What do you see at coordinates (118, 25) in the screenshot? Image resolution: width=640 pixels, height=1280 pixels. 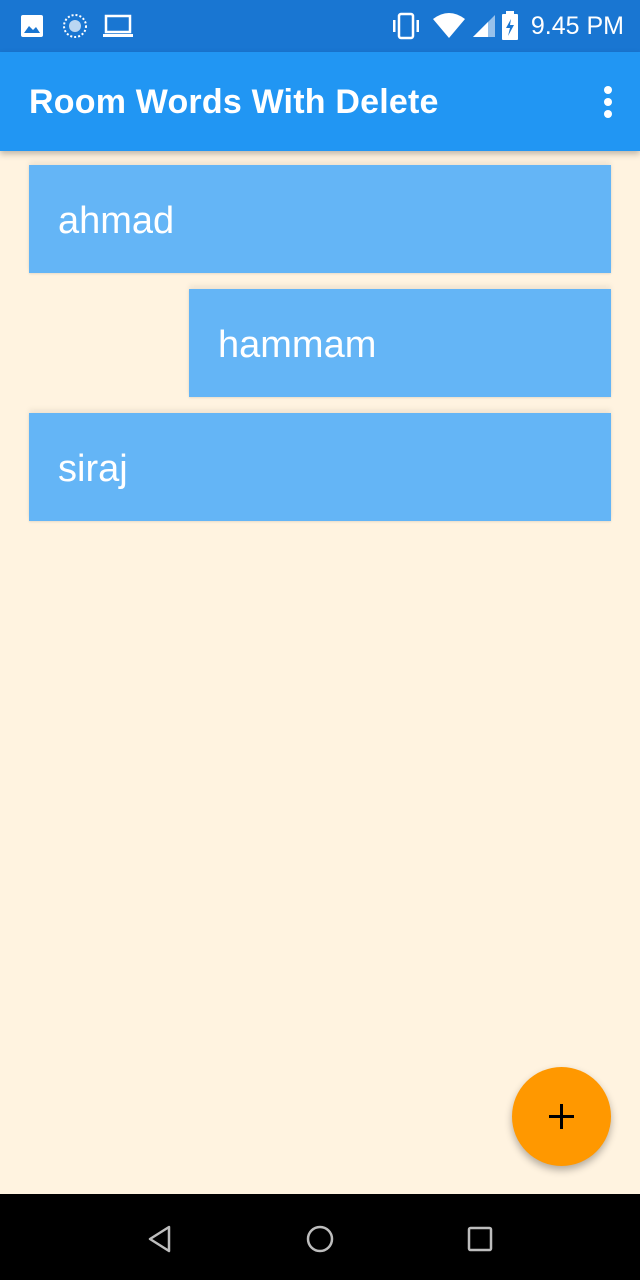 I see `laptop-icon` at bounding box center [118, 25].